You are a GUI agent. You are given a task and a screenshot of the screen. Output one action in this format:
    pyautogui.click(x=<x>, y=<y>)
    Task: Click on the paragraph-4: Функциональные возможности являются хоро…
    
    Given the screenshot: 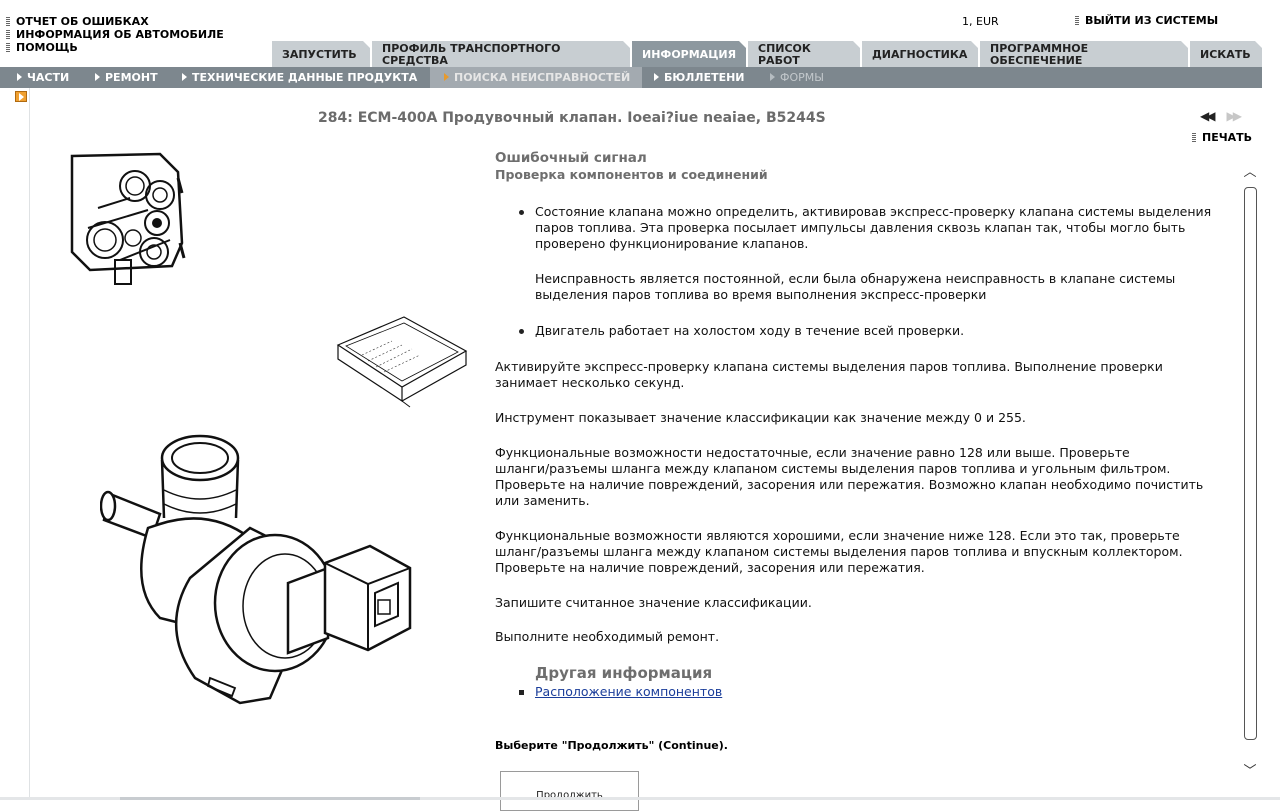 What is the action you would take?
    pyautogui.click(x=839, y=552)
    